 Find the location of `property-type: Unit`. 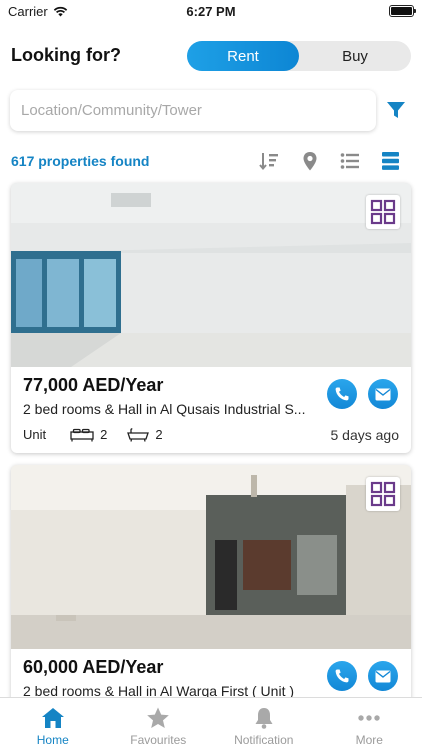

property-type: Unit is located at coordinates (35, 434).